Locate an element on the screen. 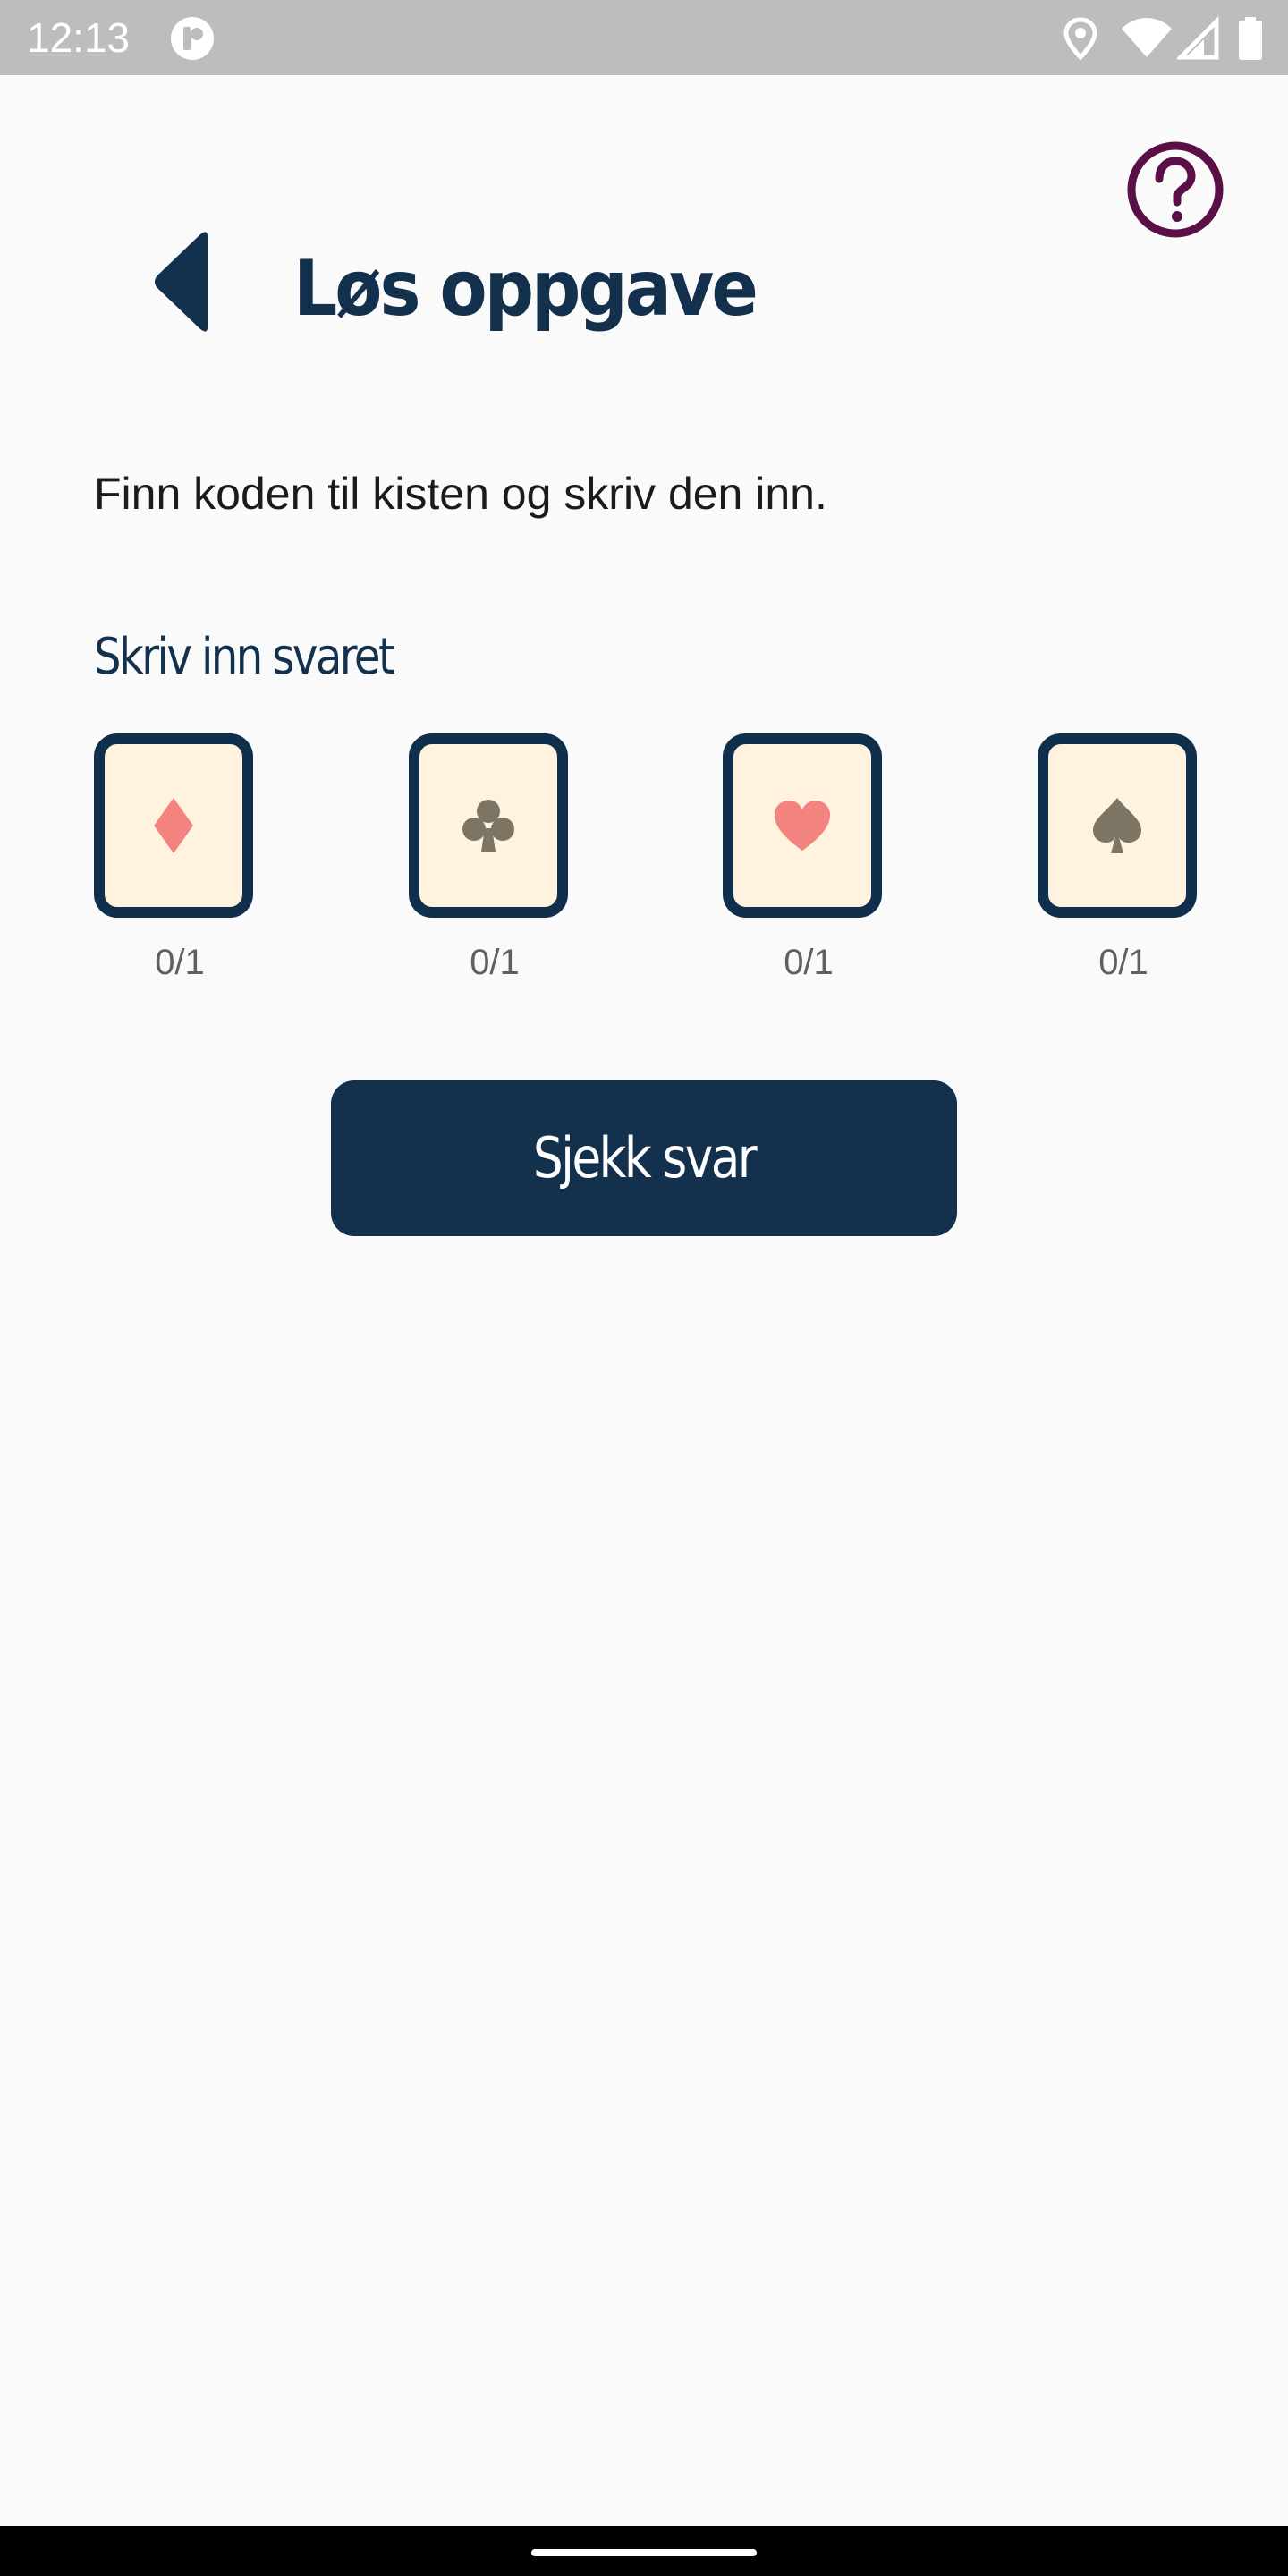  status-time: 12:13 is located at coordinates (79, 37).